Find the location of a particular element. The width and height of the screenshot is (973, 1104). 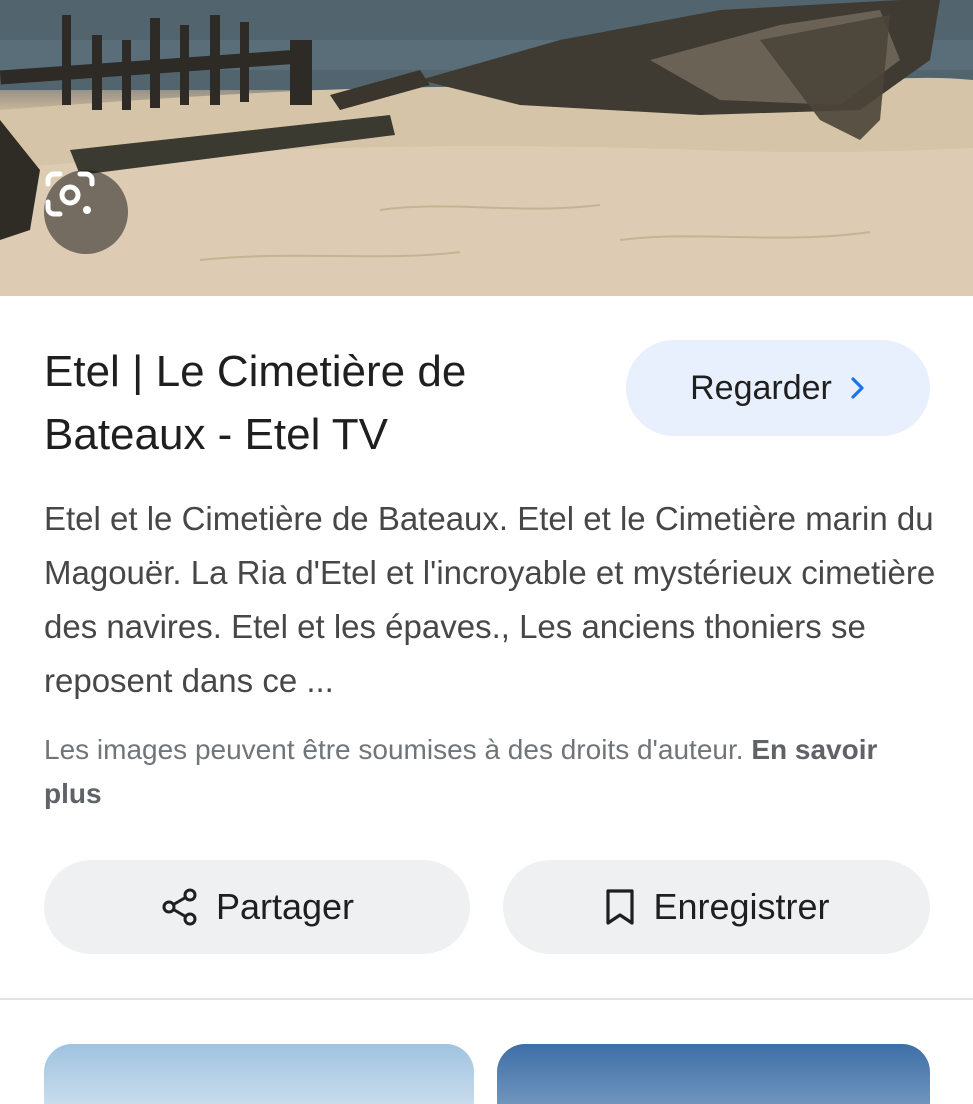

section-divider is located at coordinates (486, 999).